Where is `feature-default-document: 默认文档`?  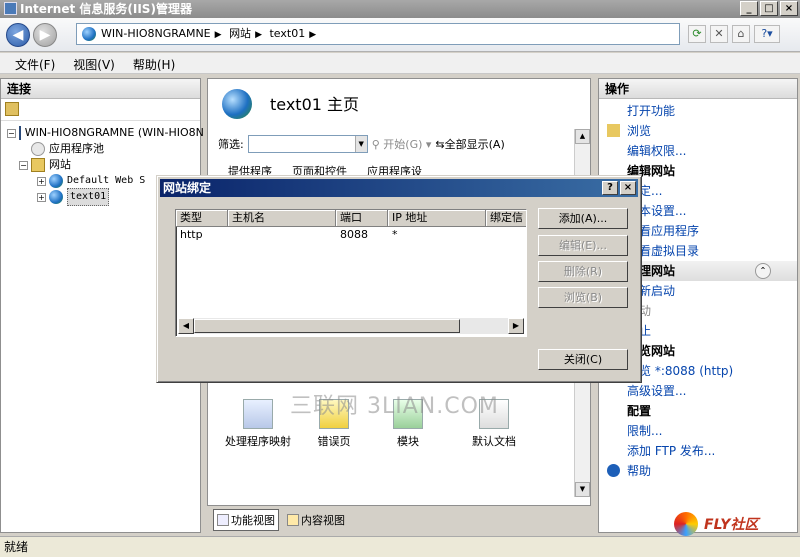 feature-default-document: 默认文档 is located at coordinates (494, 424).